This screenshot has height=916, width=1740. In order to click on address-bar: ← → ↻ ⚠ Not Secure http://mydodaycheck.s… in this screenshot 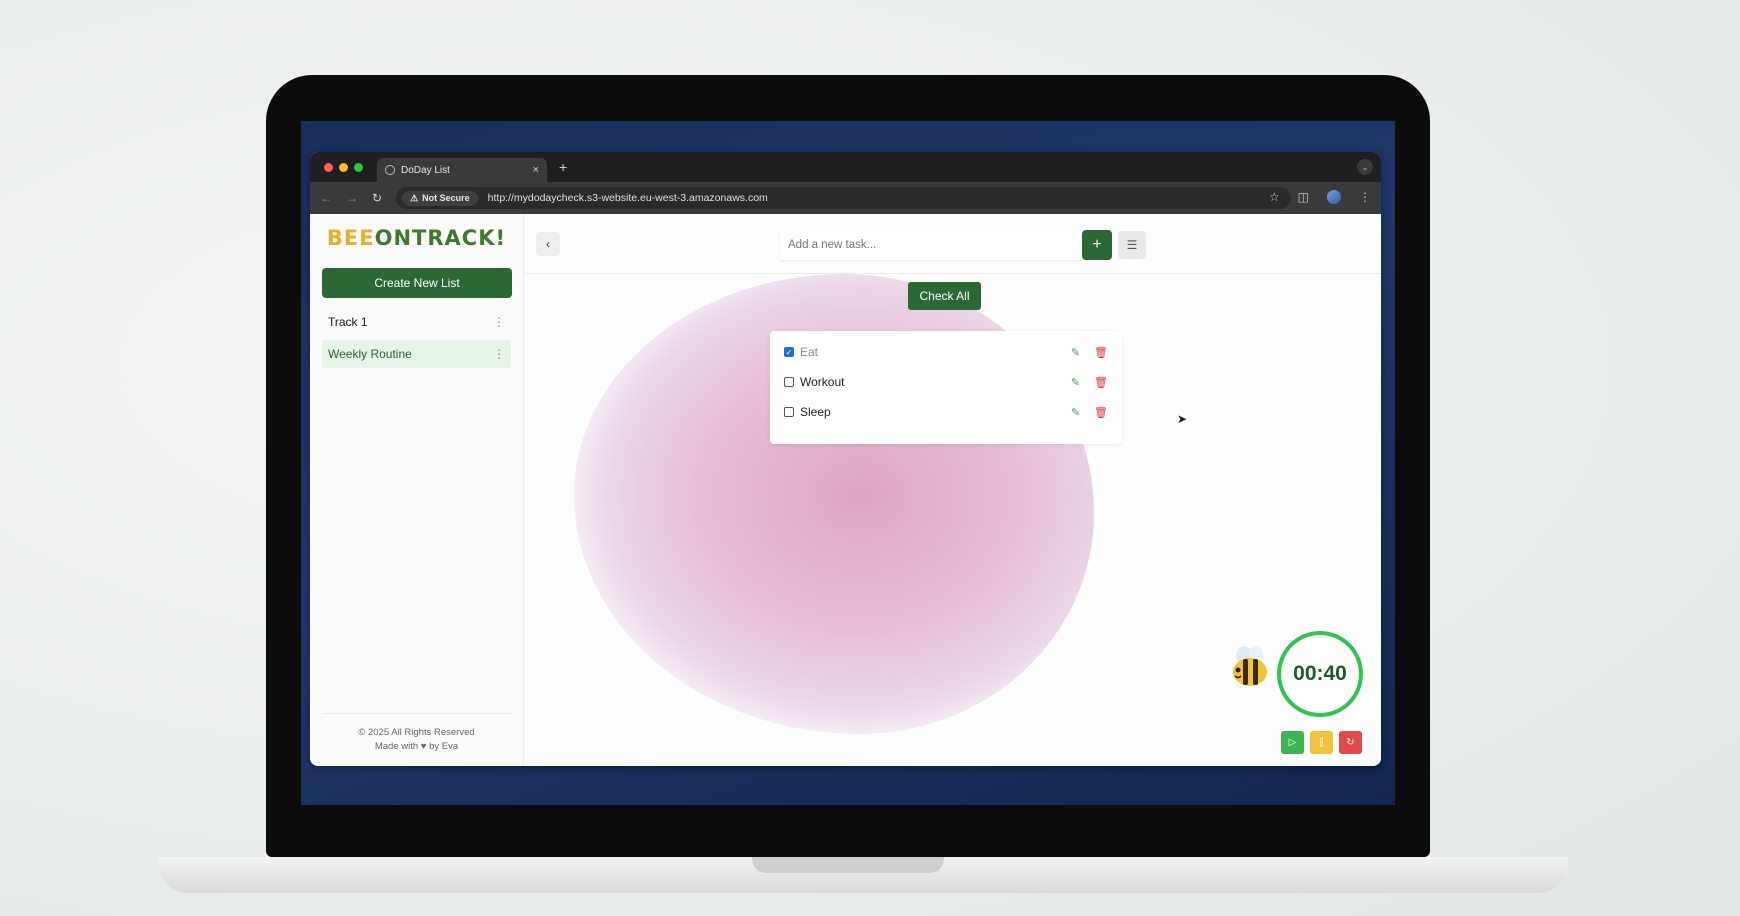, I will do `click(845, 198)`.